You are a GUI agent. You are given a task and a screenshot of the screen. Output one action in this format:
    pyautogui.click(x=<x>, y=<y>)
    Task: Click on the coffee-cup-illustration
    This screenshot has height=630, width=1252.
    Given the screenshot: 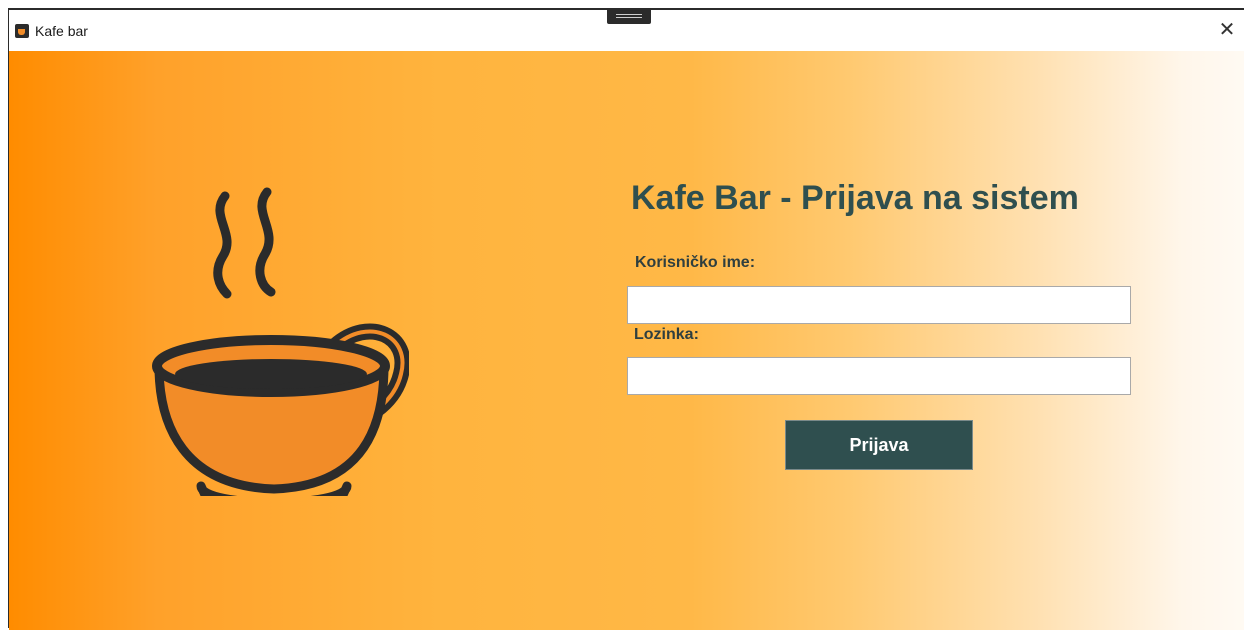 What is the action you would take?
    pyautogui.click(x=280, y=341)
    